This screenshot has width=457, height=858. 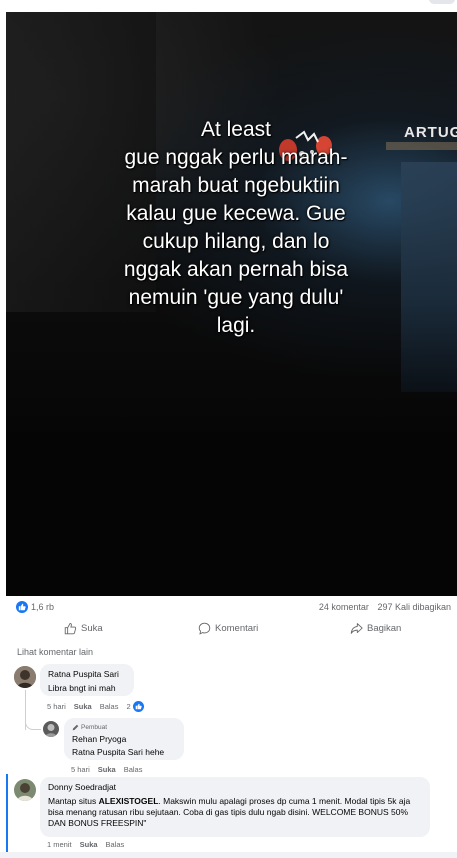 I want to click on caption-line: nggak akan pernah bisa, so click(x=236, y=269).